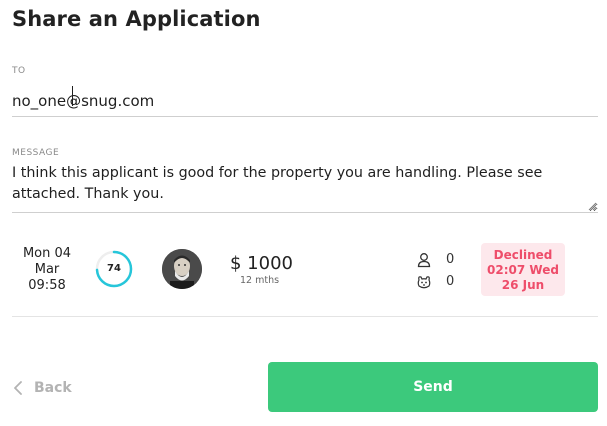  I want to click on date-day: Mon 04, so click(47, 253).